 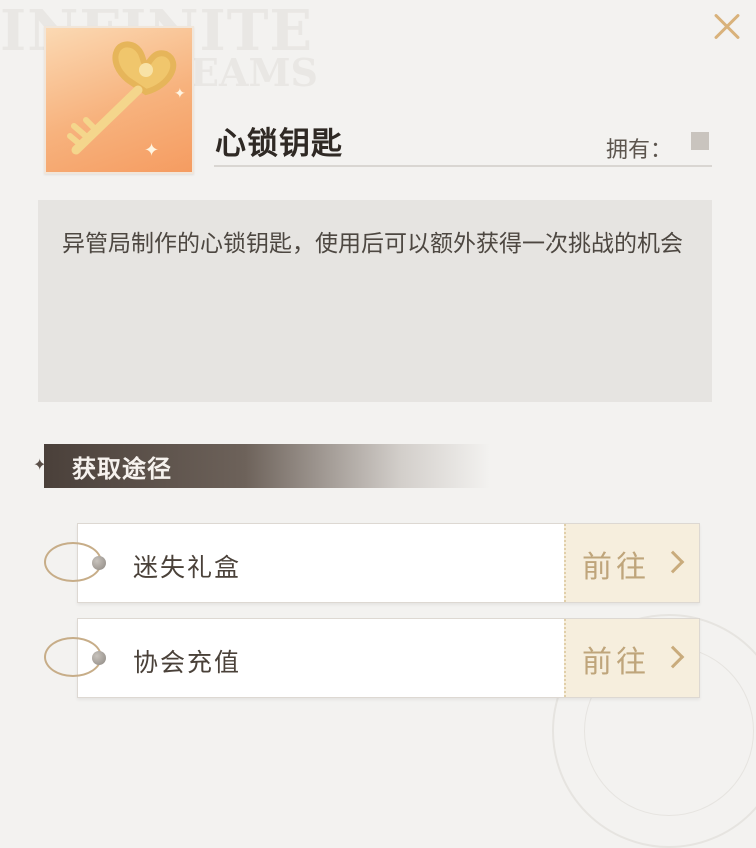 What do you see at coordinates (463, 166) in the screenshot?
I see `title-divider` at bounding box center [463, 166].